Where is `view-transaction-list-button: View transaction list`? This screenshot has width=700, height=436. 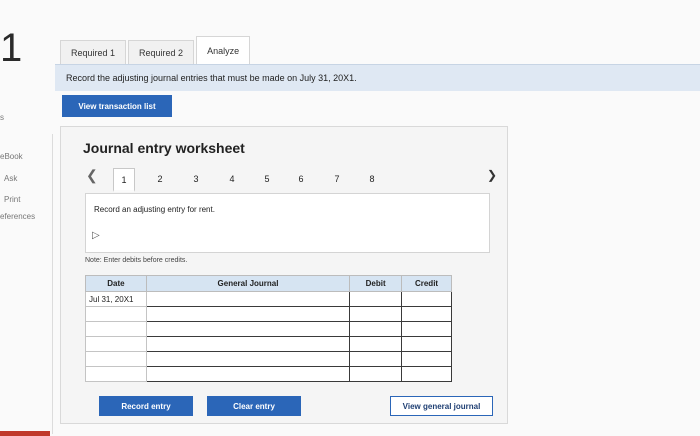
view-transaction-list-button: View transaction list is located at coordinates (117, 106).